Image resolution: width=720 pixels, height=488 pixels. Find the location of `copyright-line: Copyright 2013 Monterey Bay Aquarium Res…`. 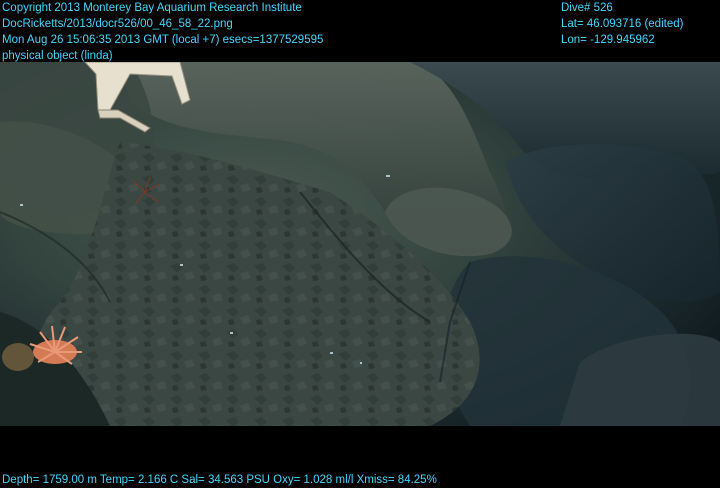

copyright-line: Copyright 2013 Monterey Bay Aquarium Res… is located at coordinates (152, 8).